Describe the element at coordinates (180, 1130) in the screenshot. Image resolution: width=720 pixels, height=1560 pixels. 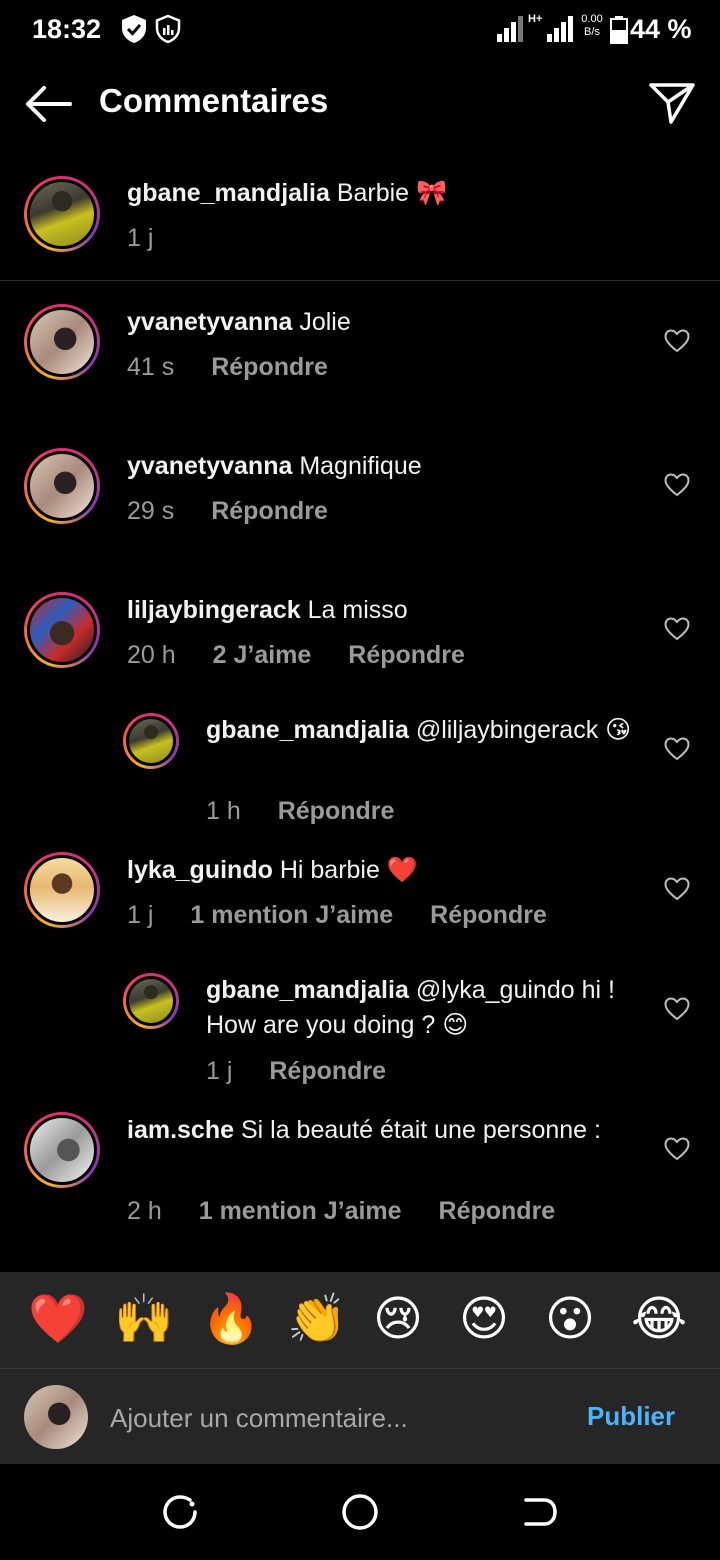
I see `comment-username: iam.sche` at that location.